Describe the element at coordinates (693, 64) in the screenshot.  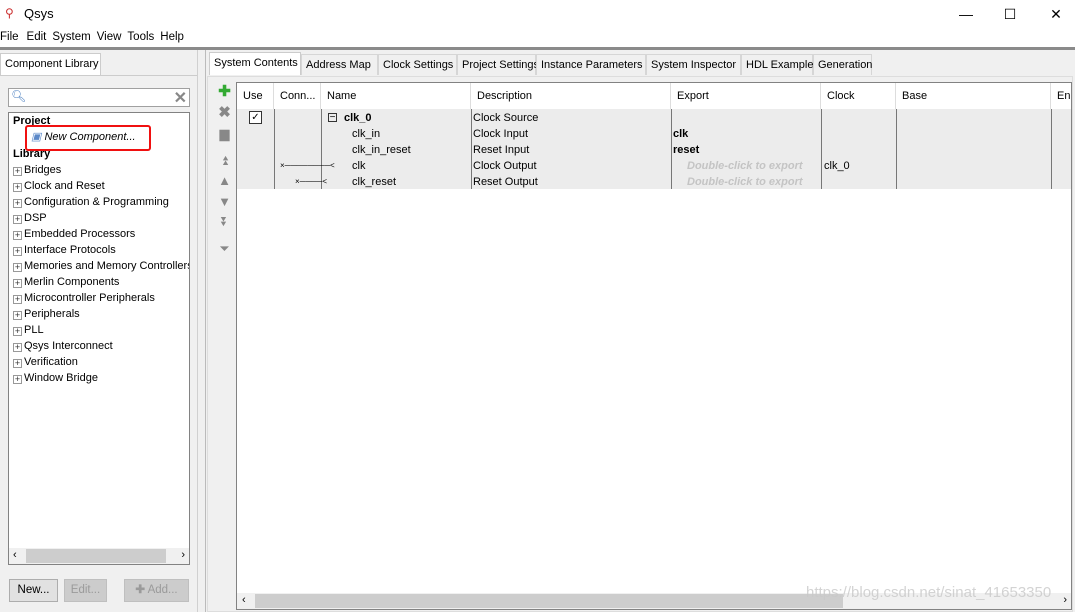
I see `tab-system-inspector: System Inspector` at that location.